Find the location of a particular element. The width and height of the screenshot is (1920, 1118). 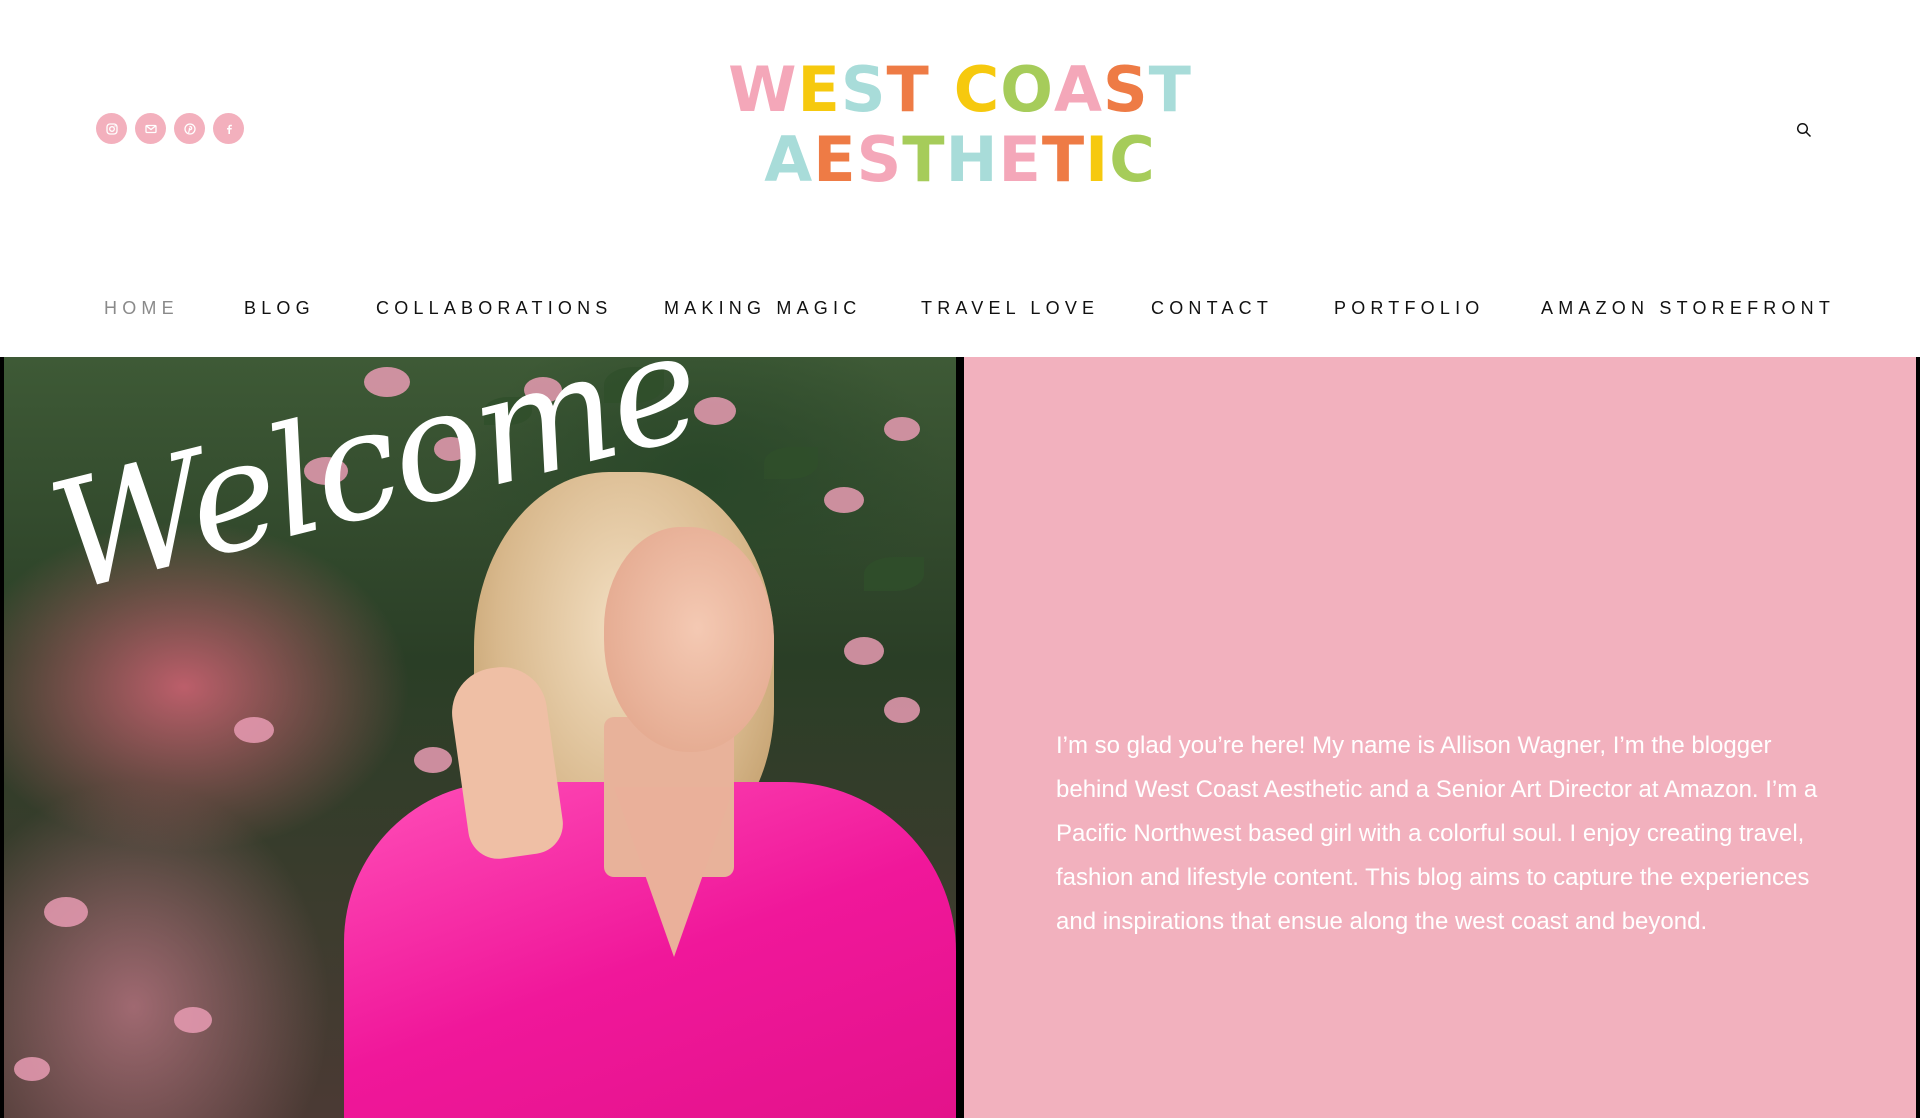

pinterest-link is located at coordinates (189, 128).